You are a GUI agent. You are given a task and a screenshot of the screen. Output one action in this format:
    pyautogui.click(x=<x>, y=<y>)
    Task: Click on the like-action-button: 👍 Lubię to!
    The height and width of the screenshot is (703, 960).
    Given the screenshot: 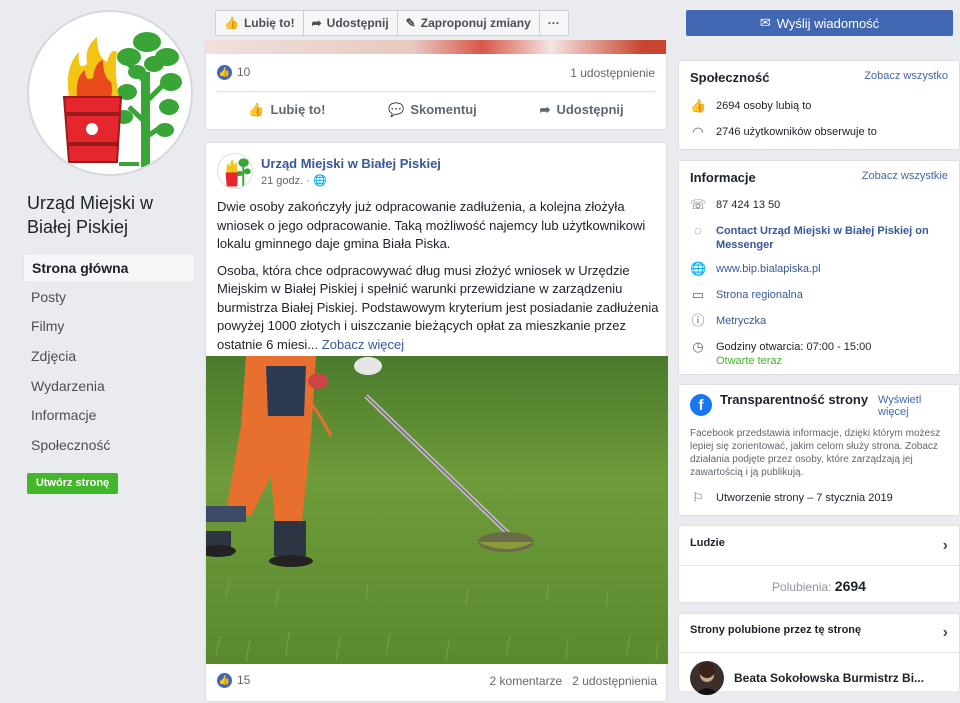 What is the action you would take?
    pyautogui.click(x=286, y=110)
    